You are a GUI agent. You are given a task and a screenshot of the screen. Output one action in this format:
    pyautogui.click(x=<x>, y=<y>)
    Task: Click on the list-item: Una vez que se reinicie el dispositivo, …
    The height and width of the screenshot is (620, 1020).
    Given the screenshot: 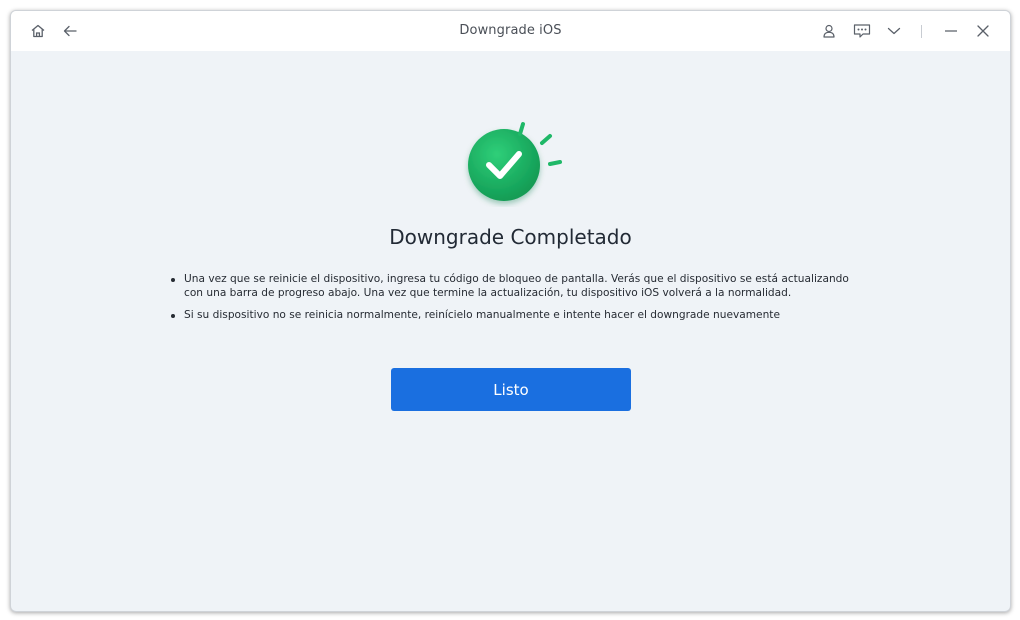 What is the action you would take?
    pyautogui.click(x=516, y=286)
    